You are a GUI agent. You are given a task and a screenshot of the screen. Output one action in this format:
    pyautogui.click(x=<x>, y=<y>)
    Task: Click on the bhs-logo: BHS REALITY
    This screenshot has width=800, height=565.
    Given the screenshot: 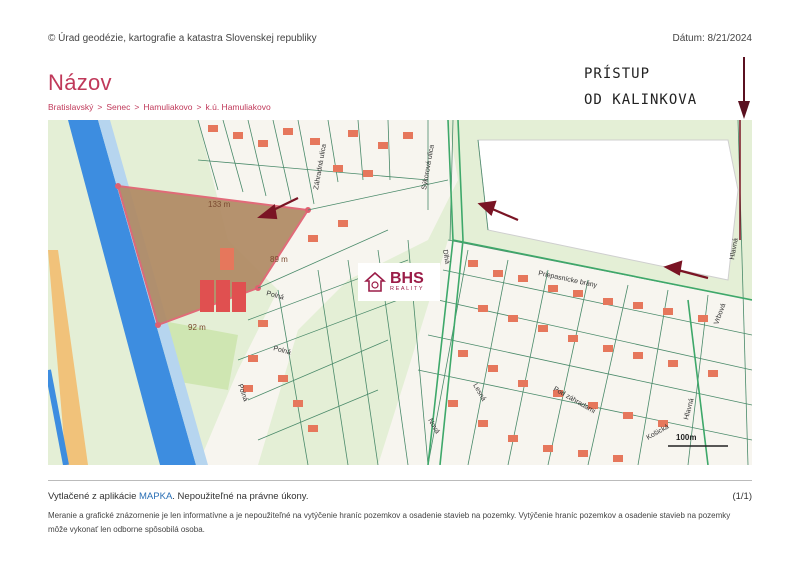 What is the action you would take?
    pyautogui.click(x=399, y=282)
    